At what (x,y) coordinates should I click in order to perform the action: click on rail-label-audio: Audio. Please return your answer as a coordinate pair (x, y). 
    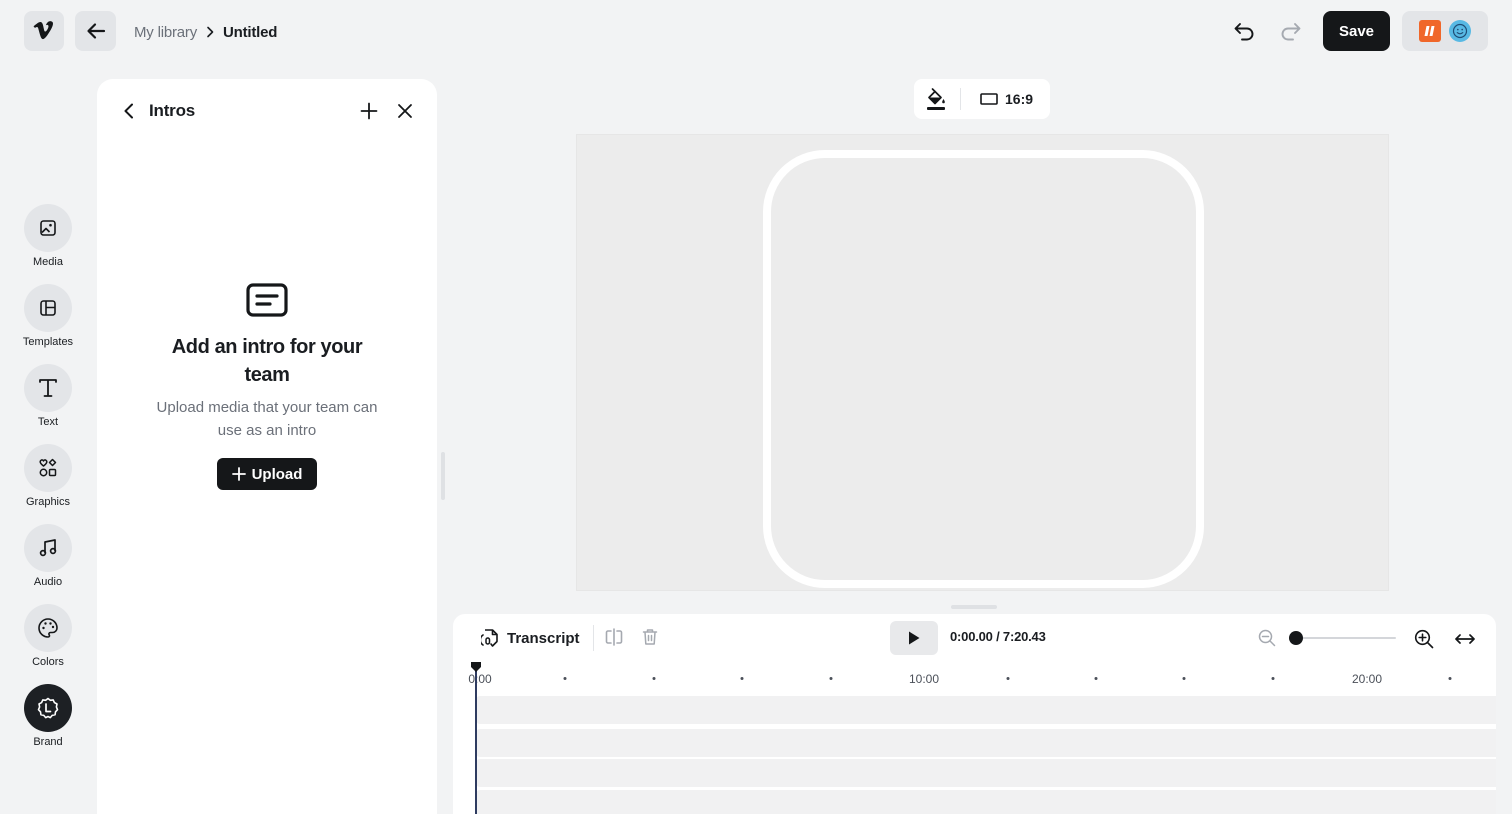
    Looking at the image, I should click on (48, 582).